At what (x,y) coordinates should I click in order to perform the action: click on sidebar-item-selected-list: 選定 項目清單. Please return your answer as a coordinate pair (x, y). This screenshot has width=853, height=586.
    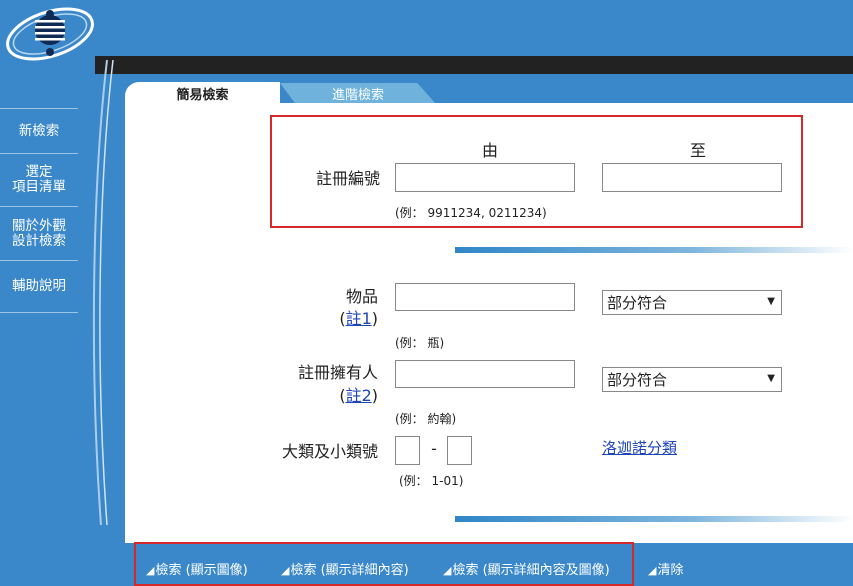
    Looking at the image, I should click on (39, 180).